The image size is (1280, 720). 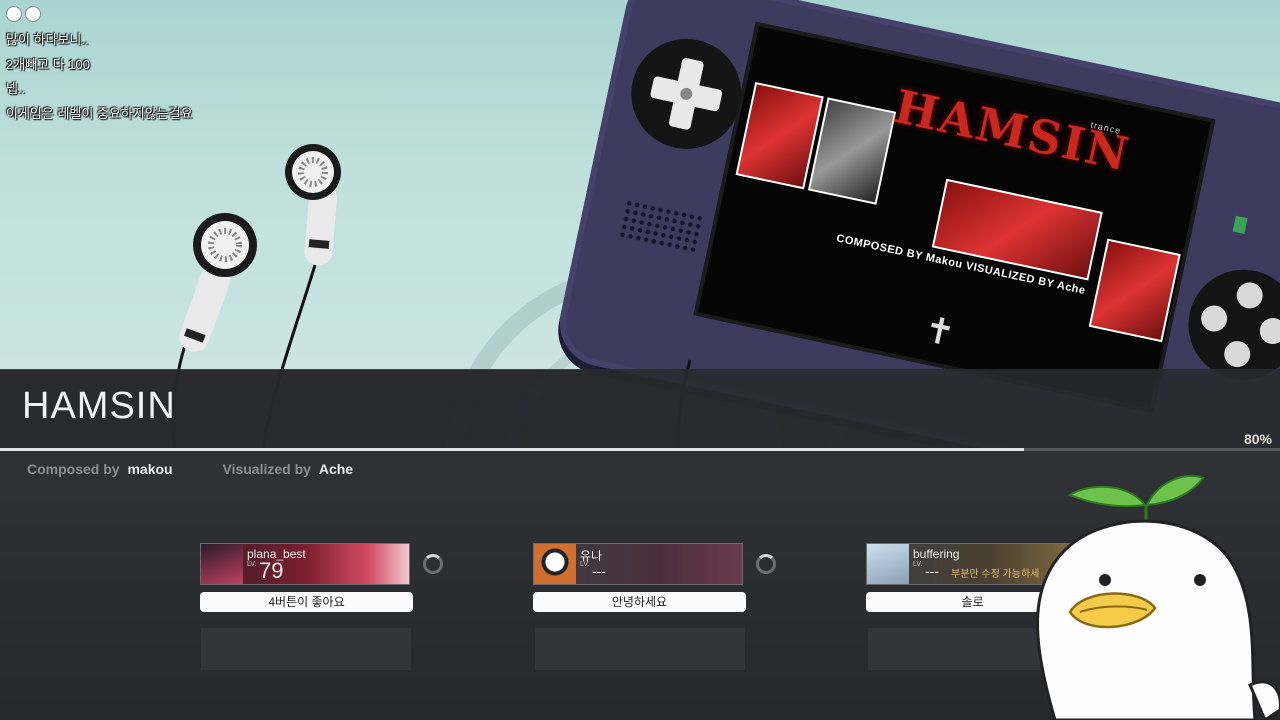 I want to click on song-title-band, so click(x=640, y=410).